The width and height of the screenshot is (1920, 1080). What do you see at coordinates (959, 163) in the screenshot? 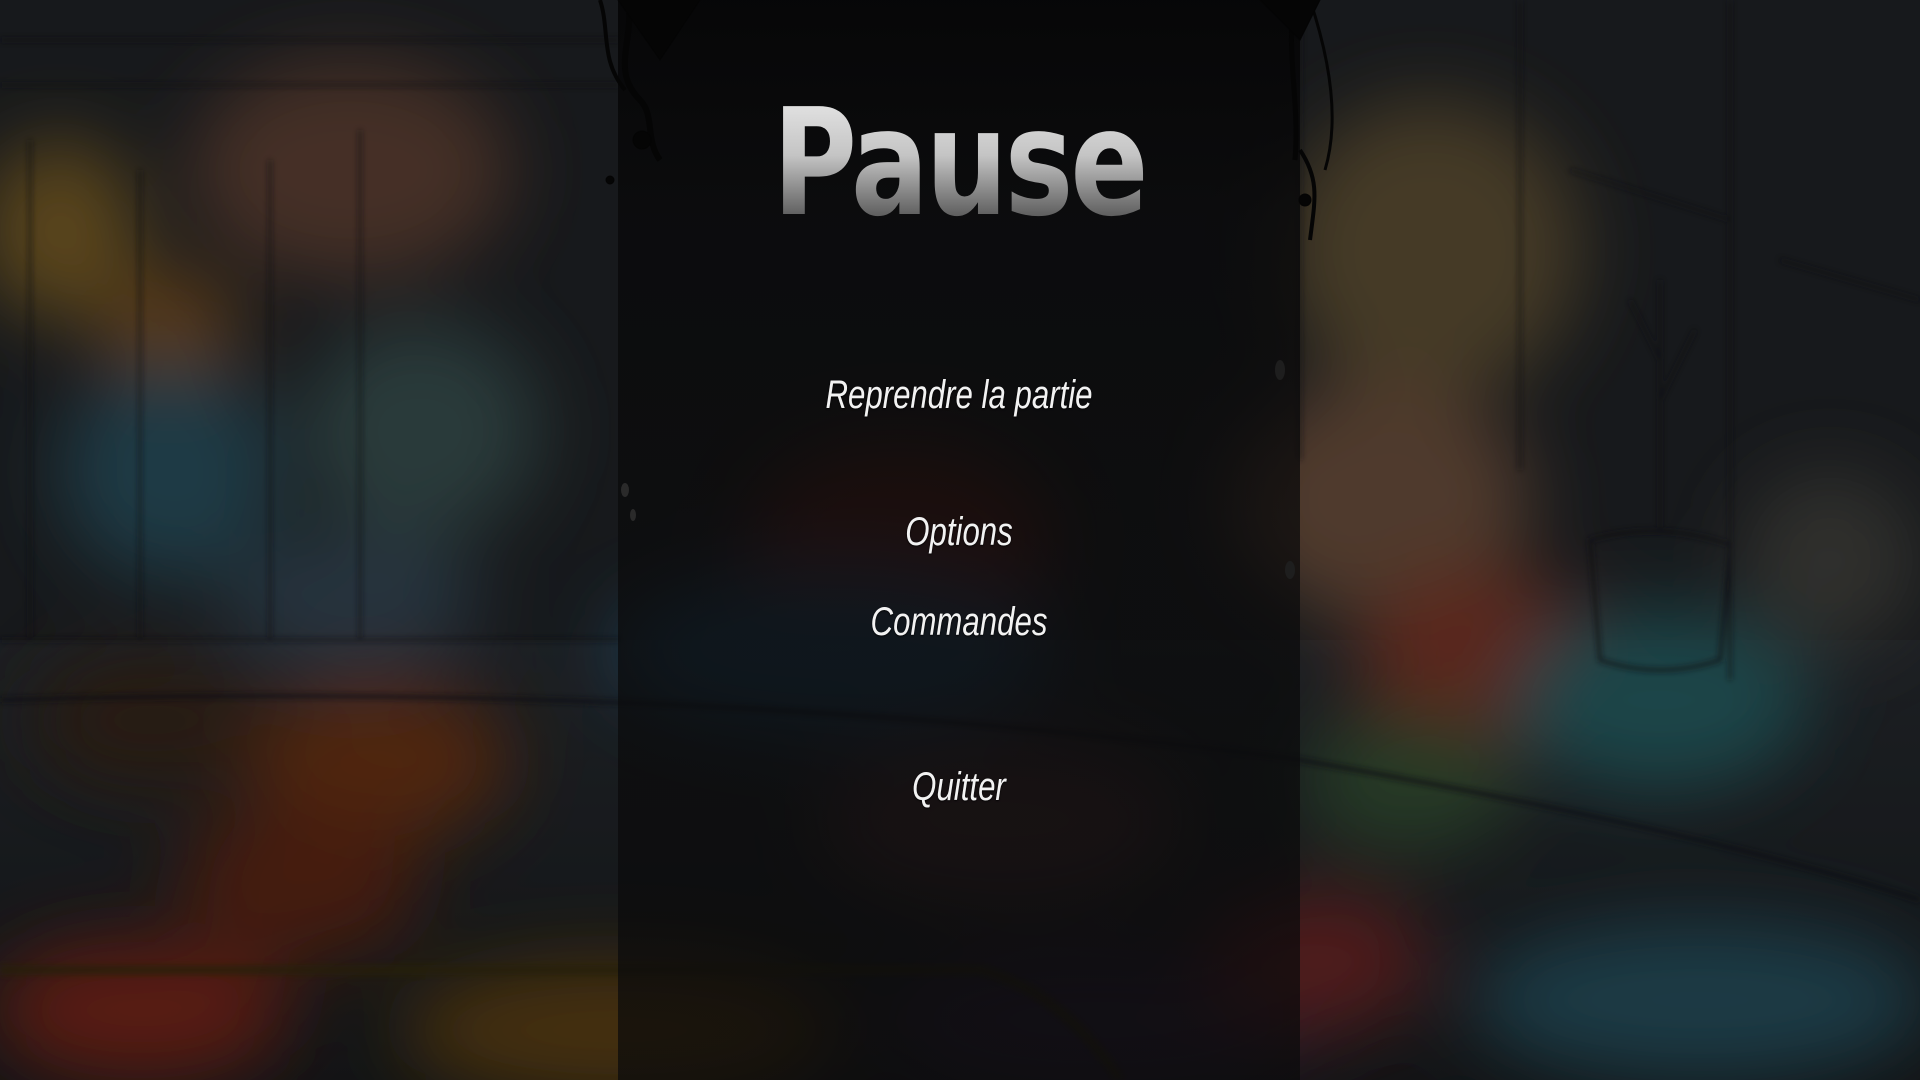
I see `pause-title: Pause` at bounding box center [959, 163].